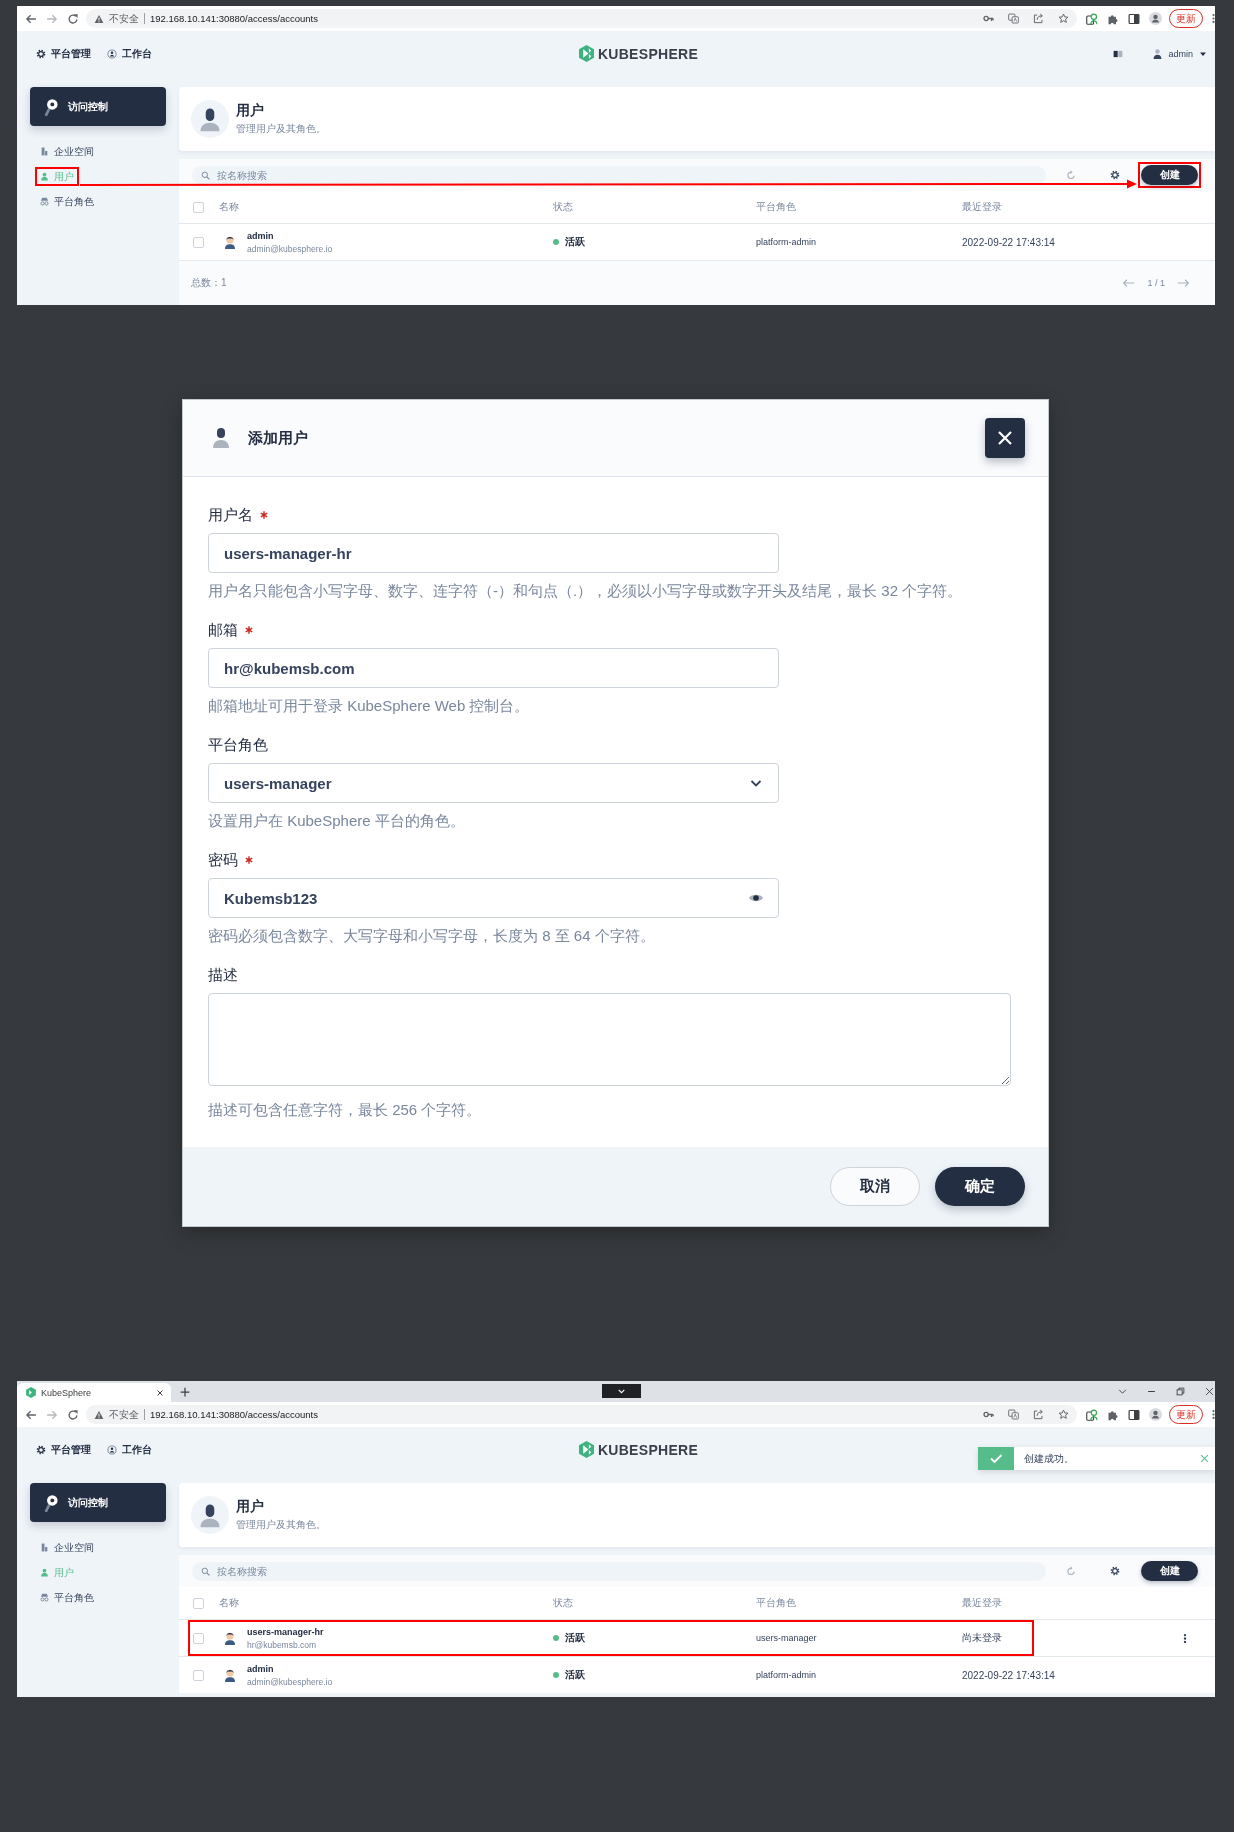  I want to click on field-hint: 用户名只能包含小写字母、数字、连字符（-）和句点（.），必须以小写字母或数字开头及结尾，最长 32 个字符。, so click(586, 591).